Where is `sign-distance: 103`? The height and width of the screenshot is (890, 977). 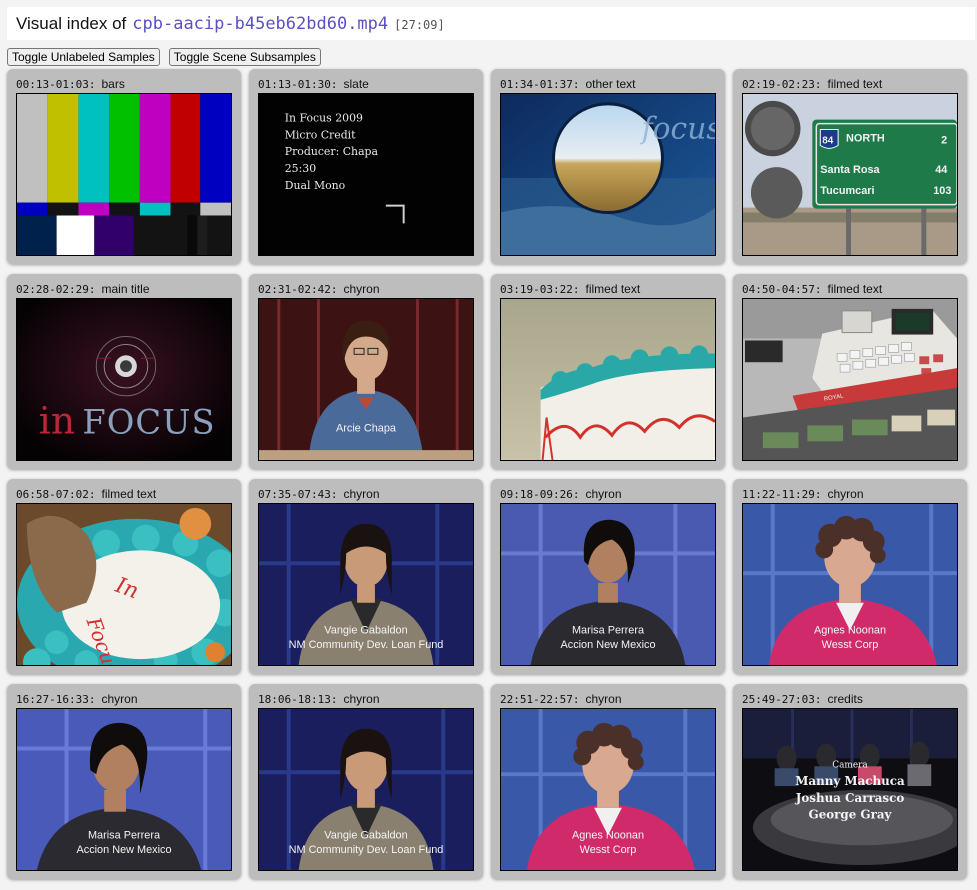 sign-distance: 103 is located at coordinates (942, 191).